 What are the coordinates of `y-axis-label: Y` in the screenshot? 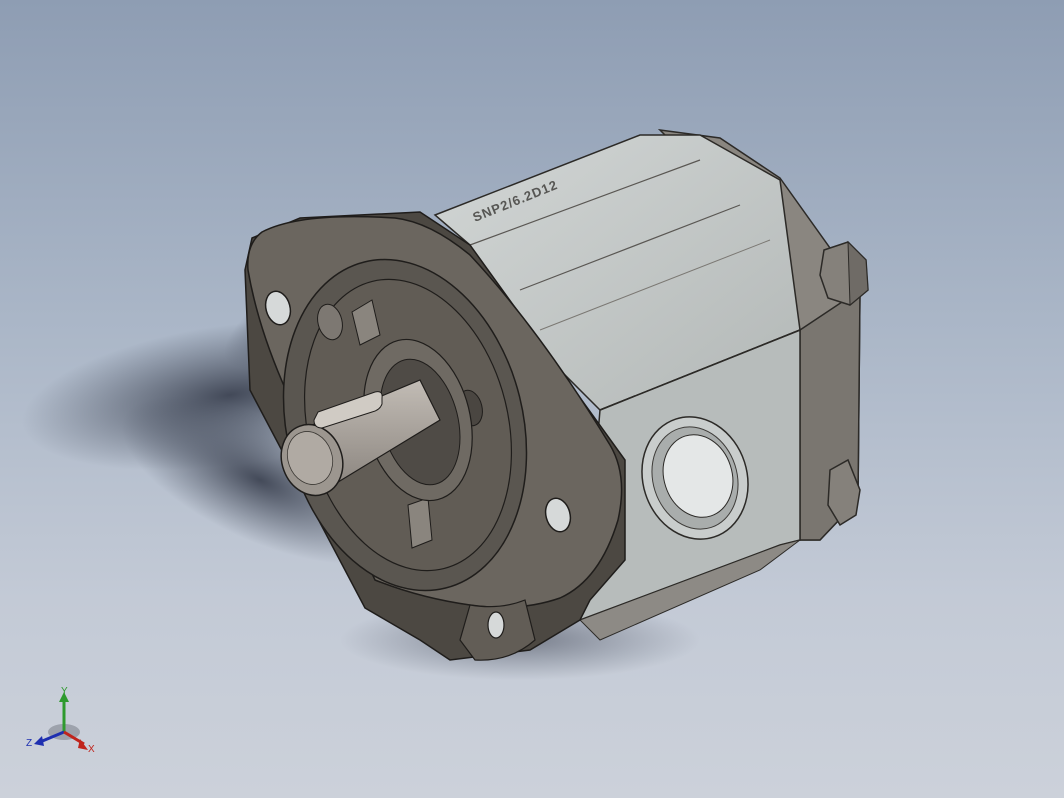 It's located at (64, 691).